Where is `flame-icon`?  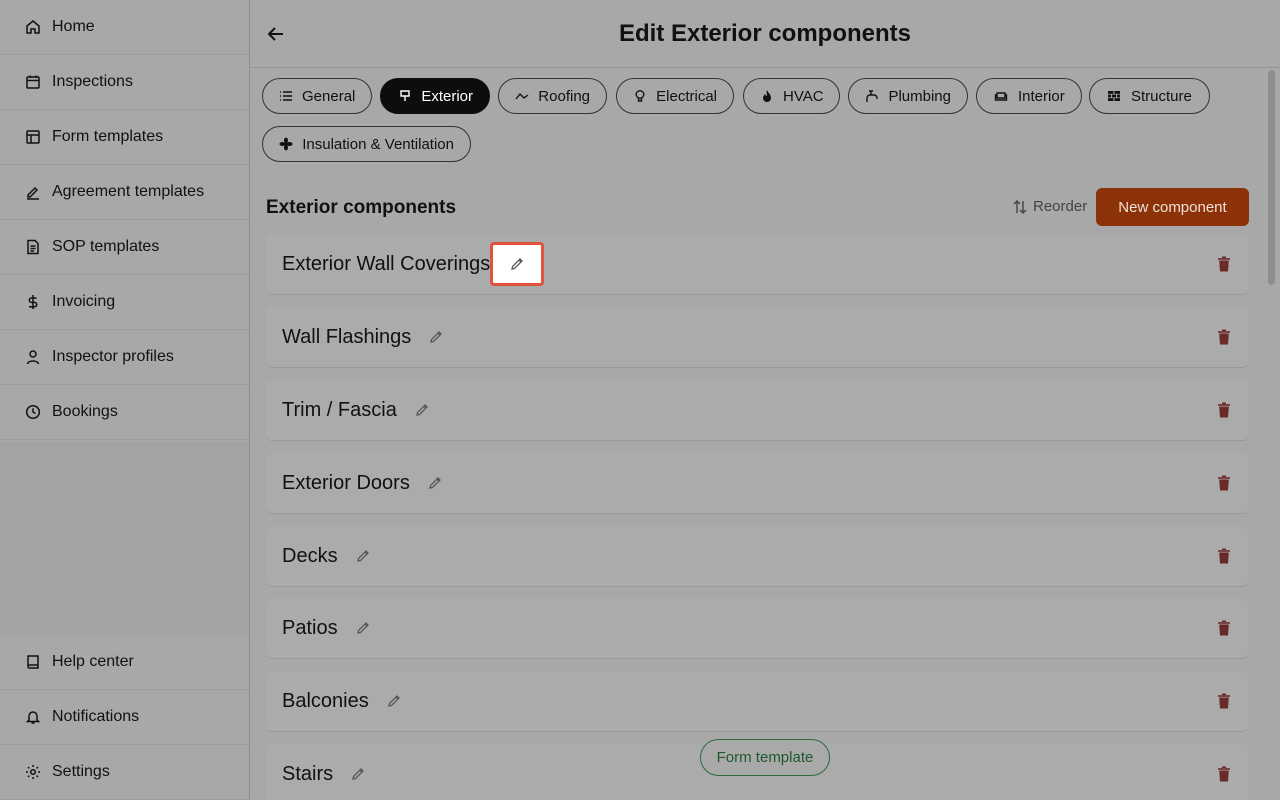
flame-icon is located at coordinates (767, 96).